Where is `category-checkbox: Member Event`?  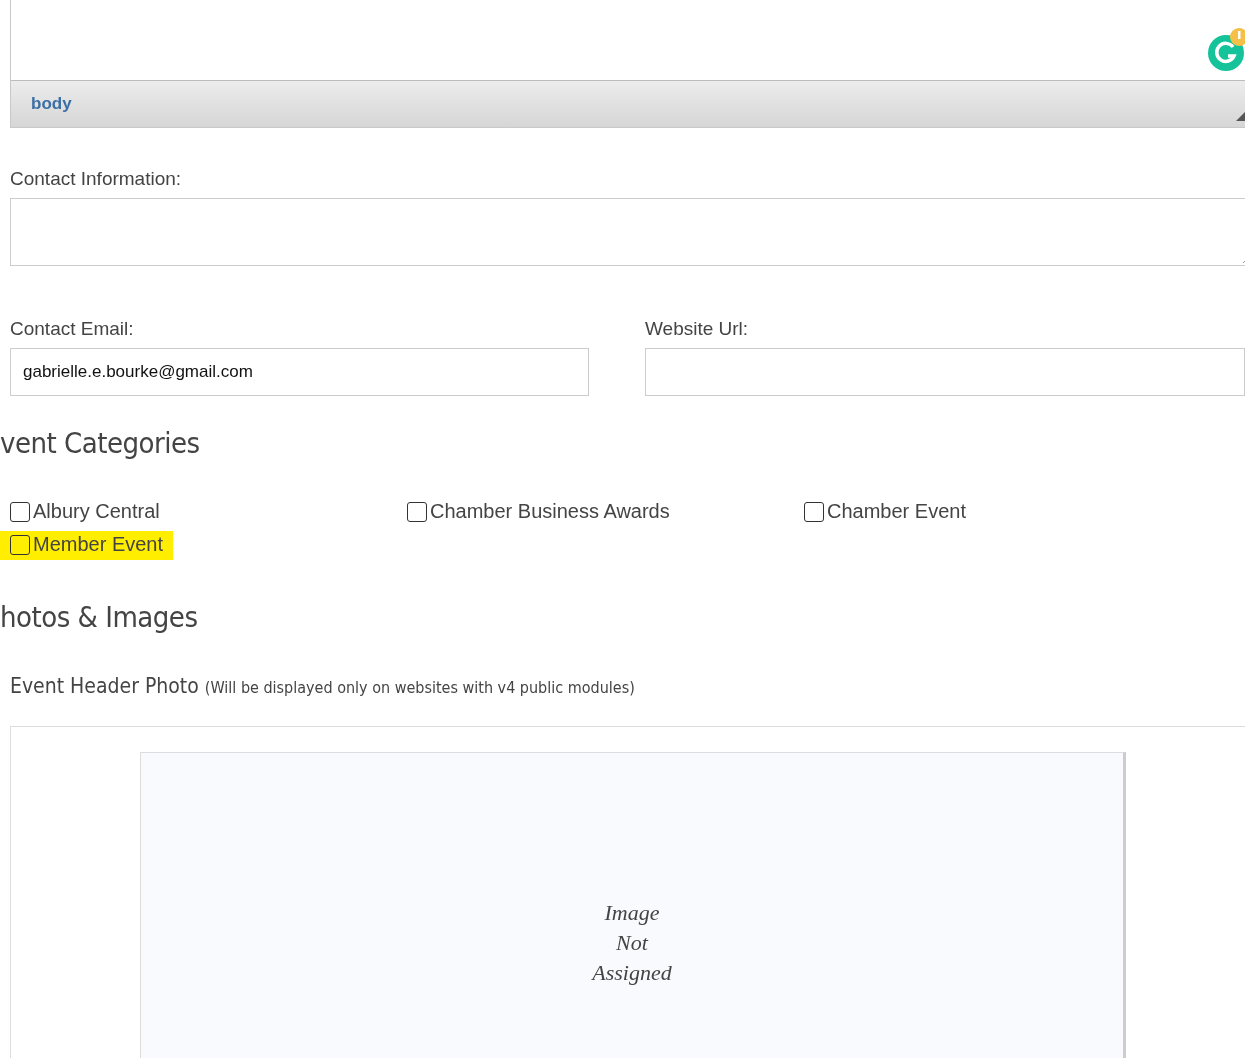
category-checkbox: Member Event is located at coordinates (87, 545).